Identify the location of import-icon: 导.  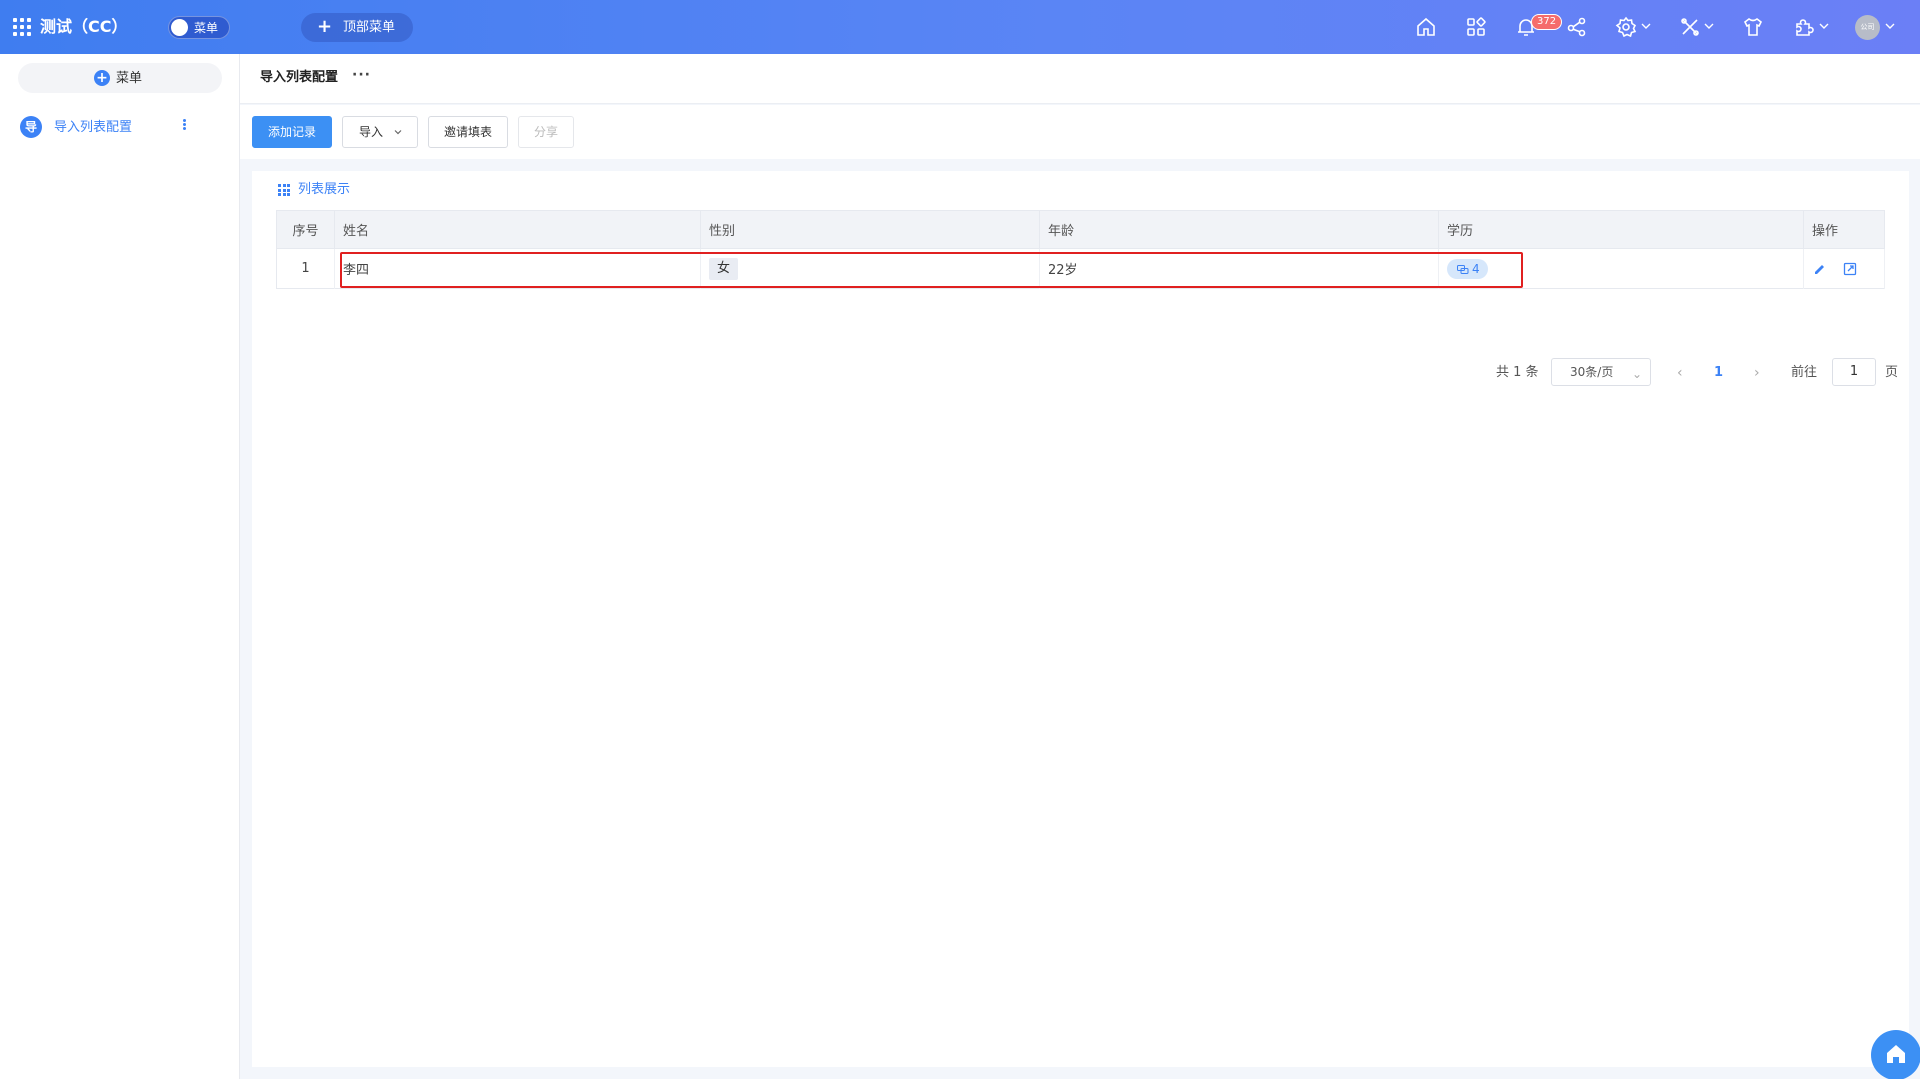
(31, 127).